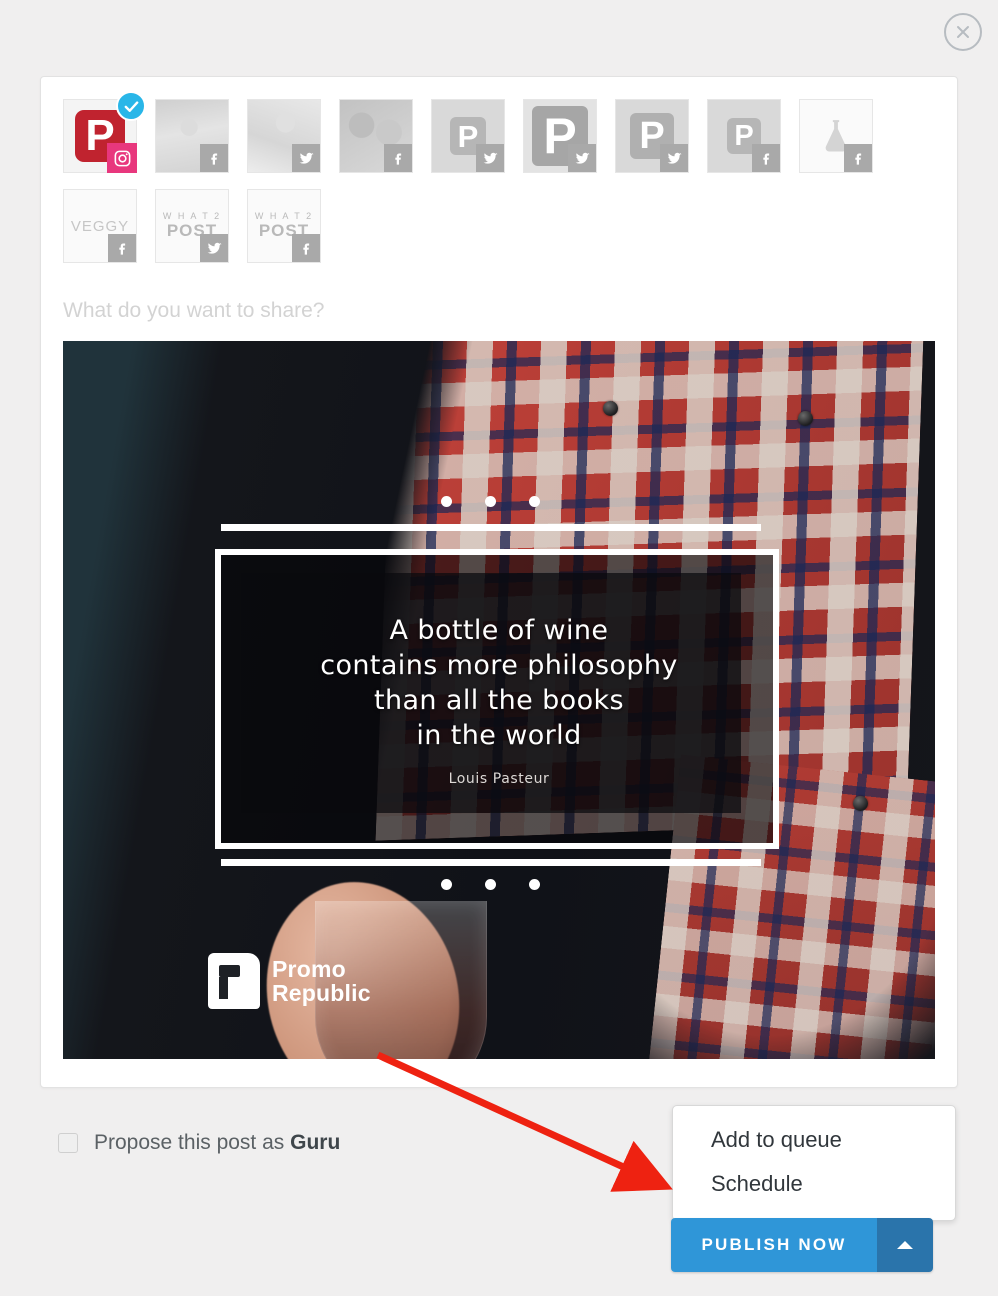  I want to click on veggy-label: VEGGY, so click(100, 226).